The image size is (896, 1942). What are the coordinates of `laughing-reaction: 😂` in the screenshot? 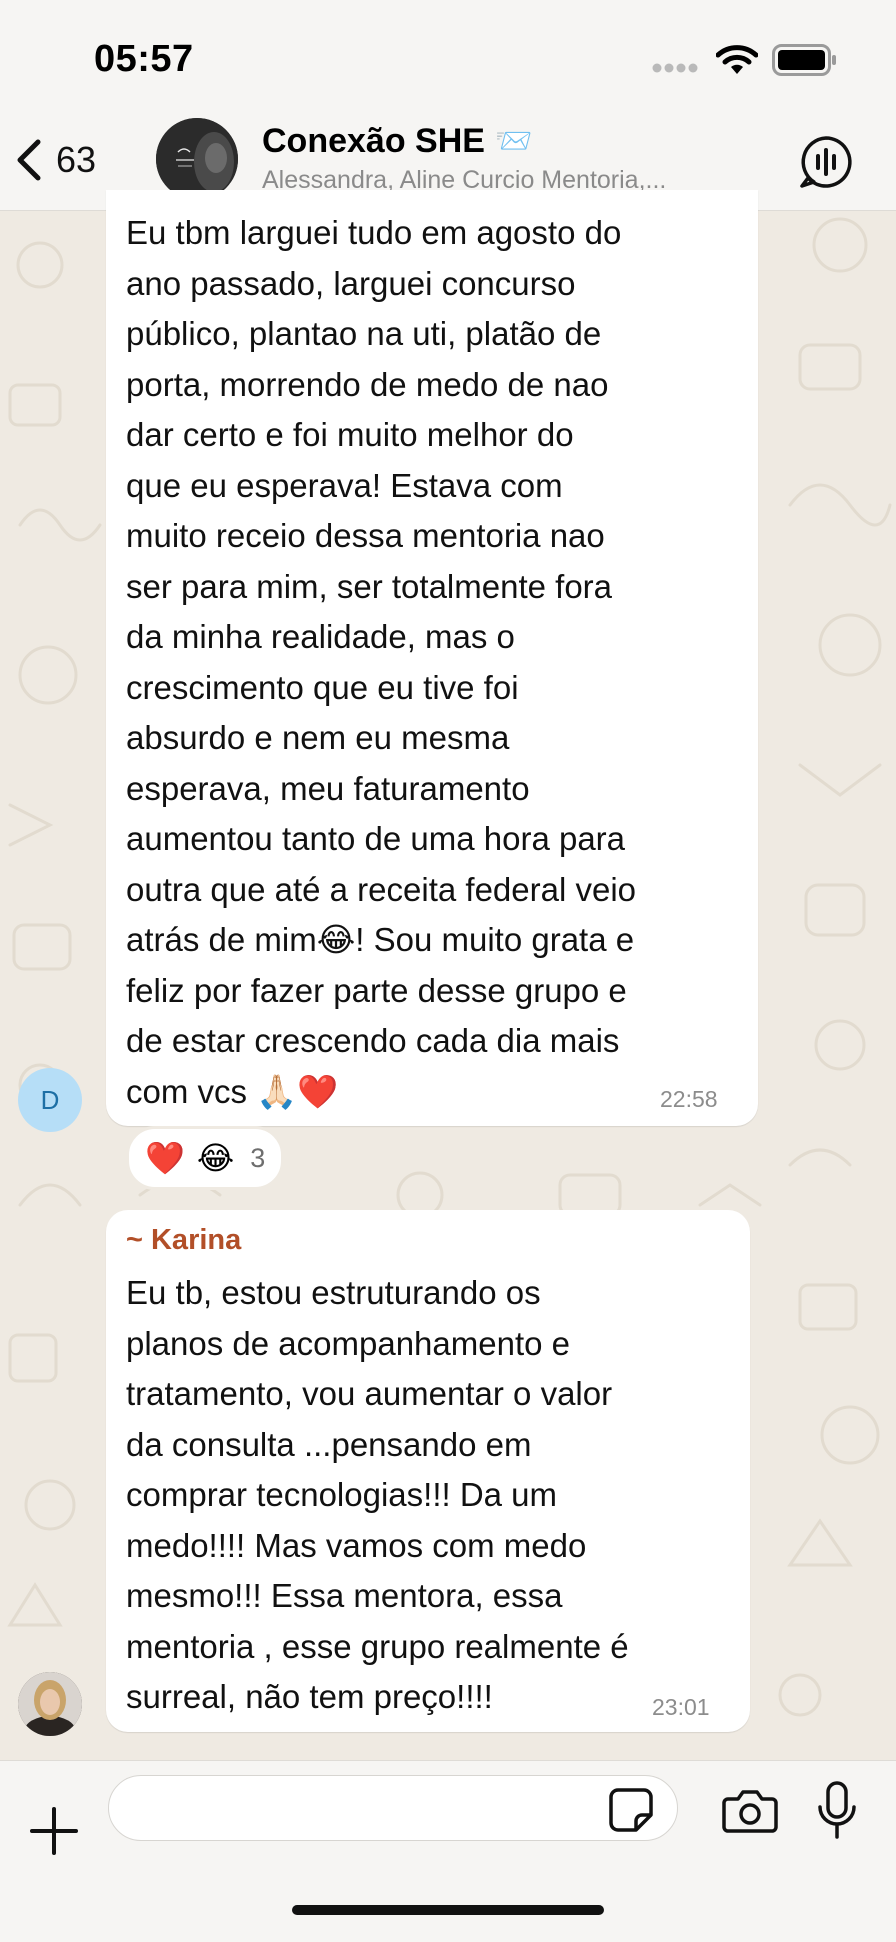 It's located at (215, 1158).